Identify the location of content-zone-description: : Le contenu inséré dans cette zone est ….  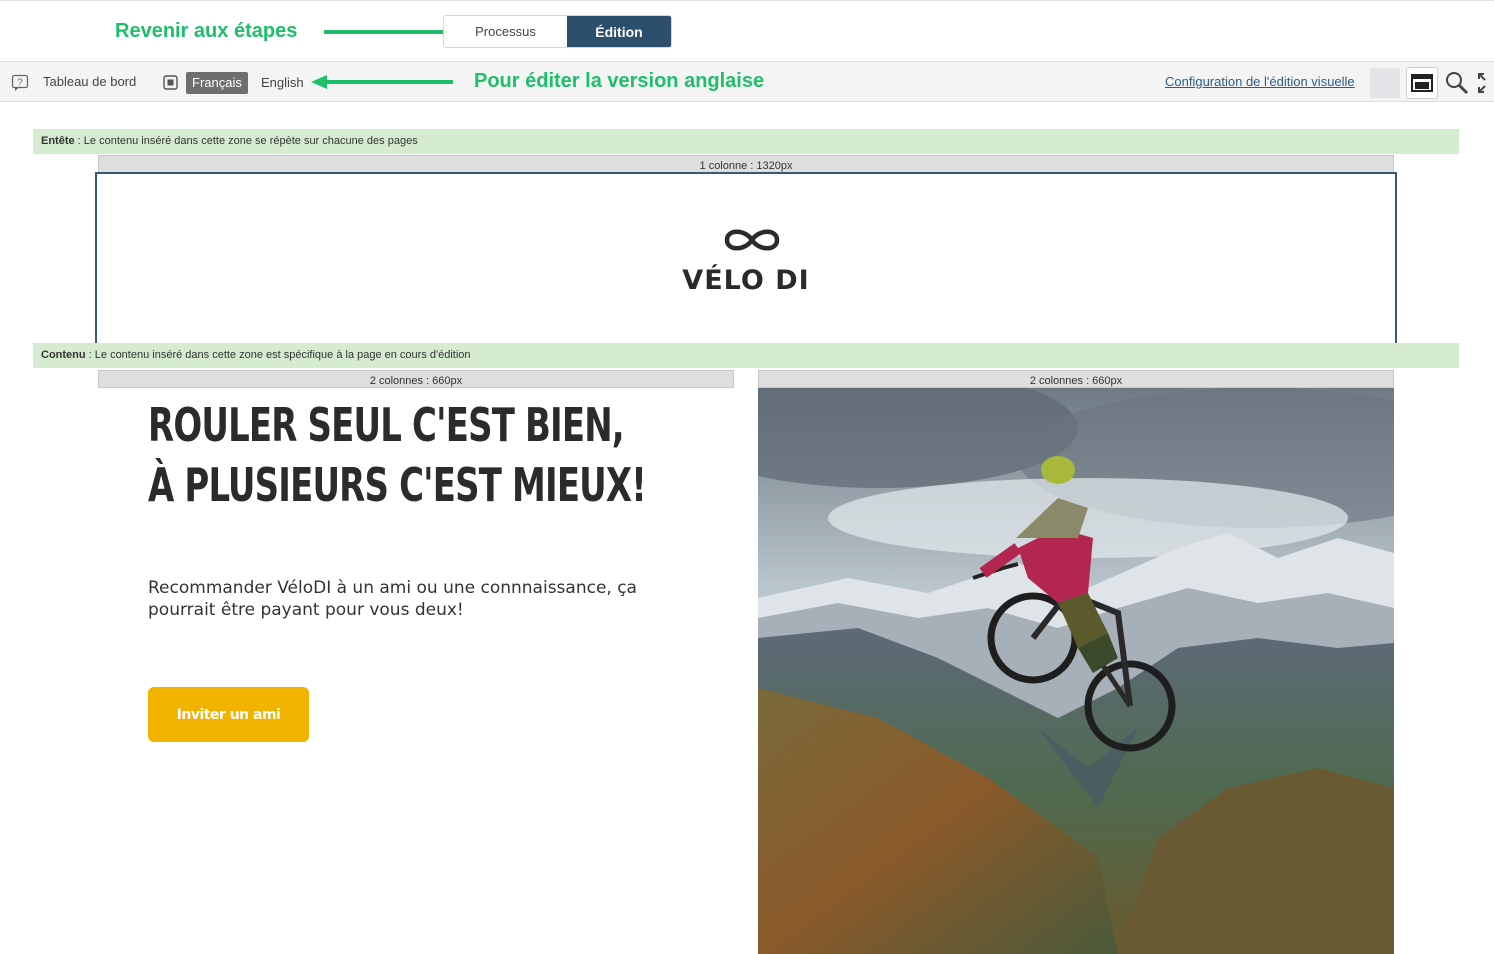
(278, 355).